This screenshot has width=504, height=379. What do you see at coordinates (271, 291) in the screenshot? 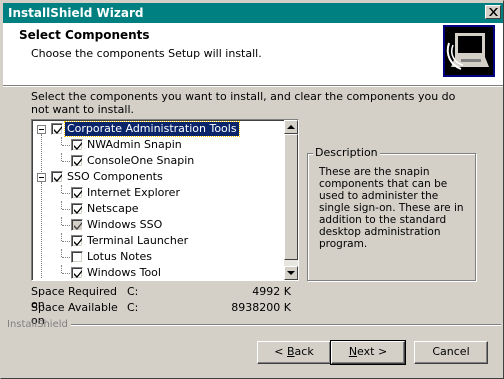
I see `space-required-value: 4992 K` at bounding box center [271, 291].